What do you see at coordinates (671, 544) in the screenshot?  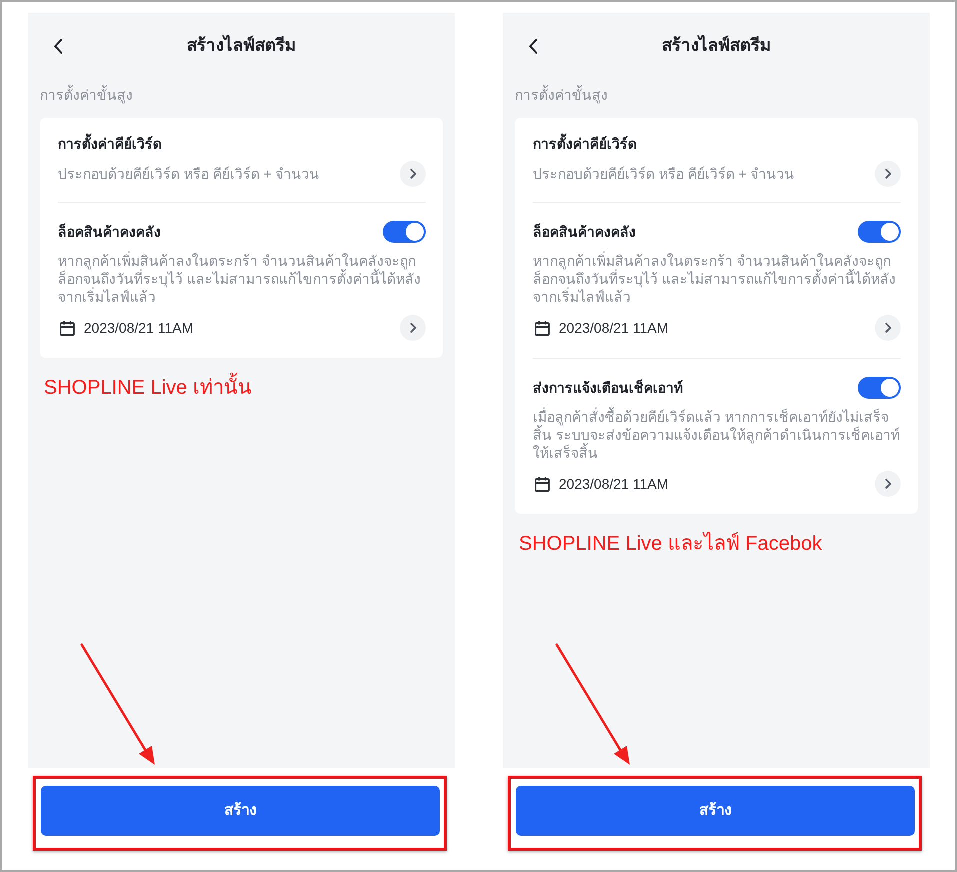 I see `annotation-text: SHOPLINE Live และไลฟ์ Facebok` at bounding box center [671, 544].